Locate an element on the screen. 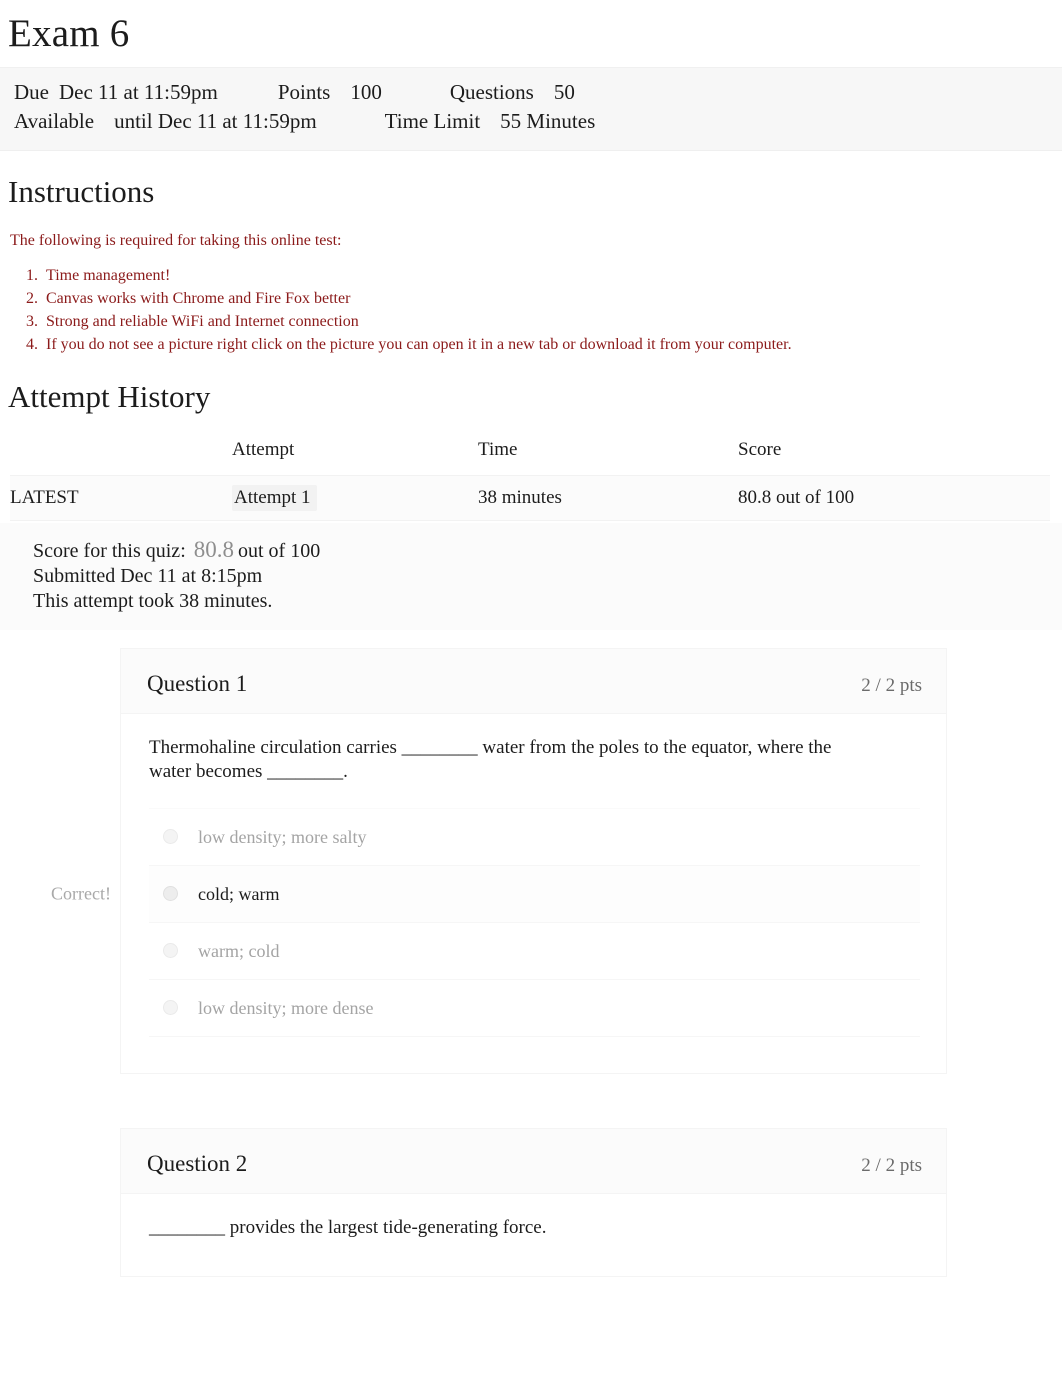 The height and width of the screenshot is (1377, 1062). points-label: Points is located at coordinates (304, 92).